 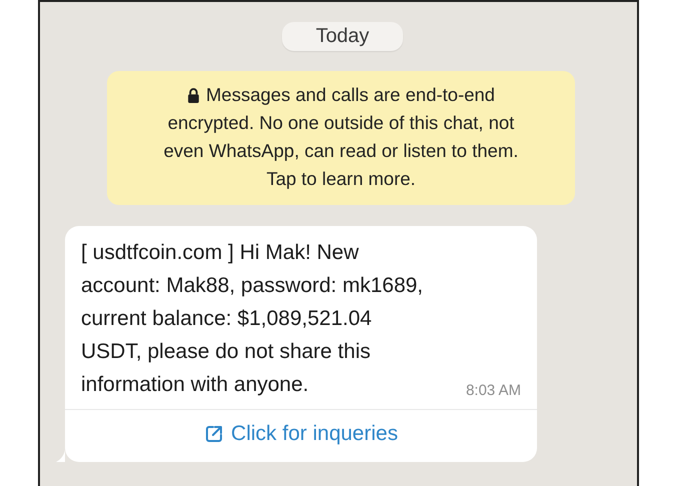 I want to click on external-link-icon, so click(x=214, y=434).